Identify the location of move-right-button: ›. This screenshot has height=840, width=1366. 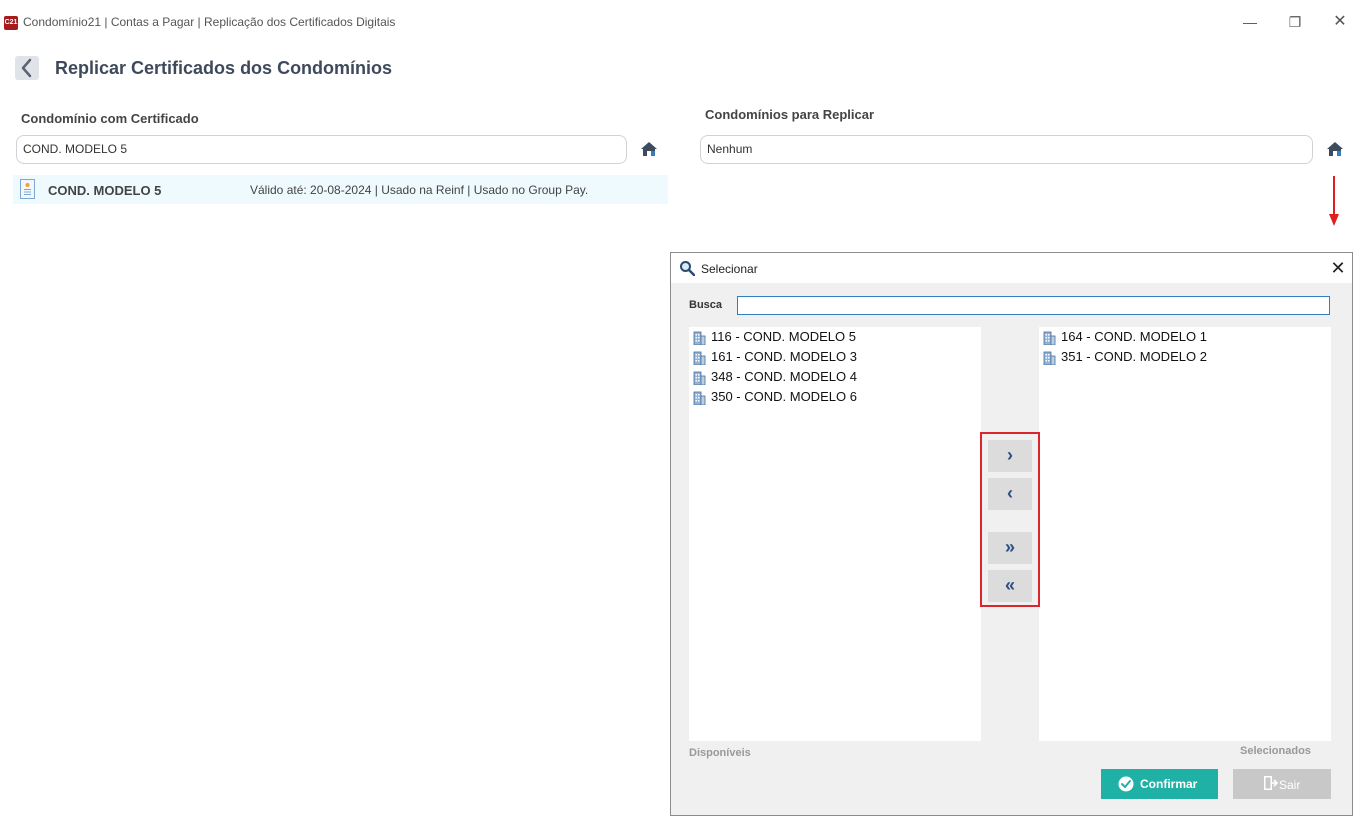
(1010, 456).